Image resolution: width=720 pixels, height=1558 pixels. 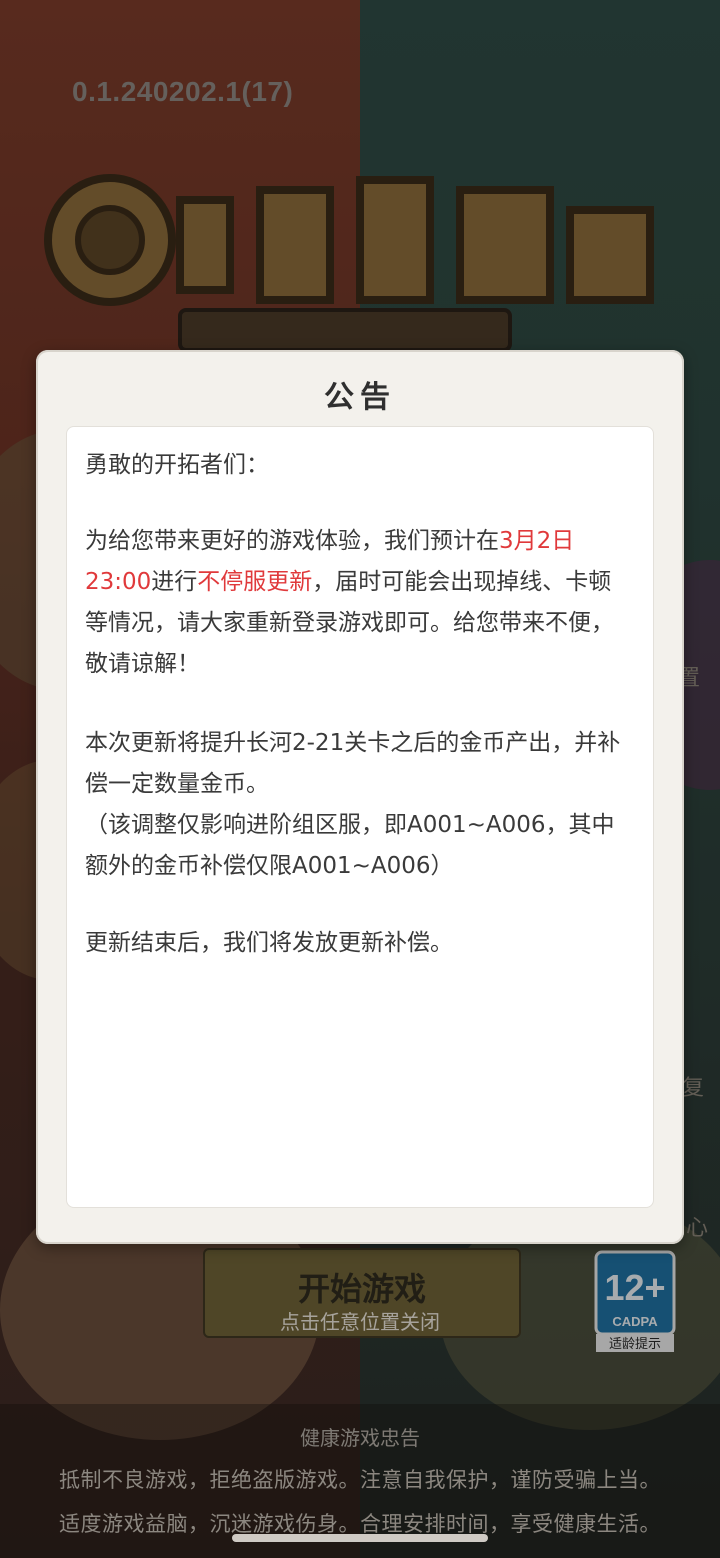 What do you see at coordinates (353, 763) in the screenshot?
I see `announcement-paragraph: 本次更新将提升长河2-21关卡之后的金币产出，并补偿一定数量金币。` at bounding box center [353, 763].